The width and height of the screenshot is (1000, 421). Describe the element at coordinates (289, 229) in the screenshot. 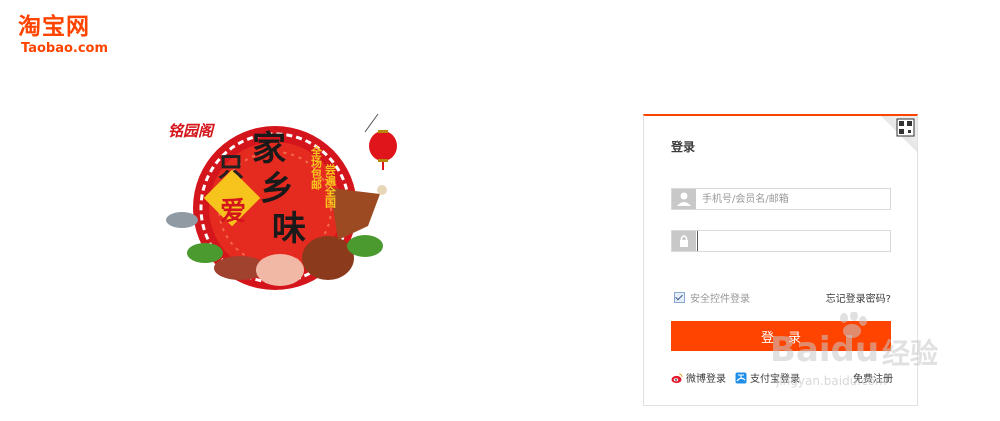

I see `promo-char-wei: 味` at that location.